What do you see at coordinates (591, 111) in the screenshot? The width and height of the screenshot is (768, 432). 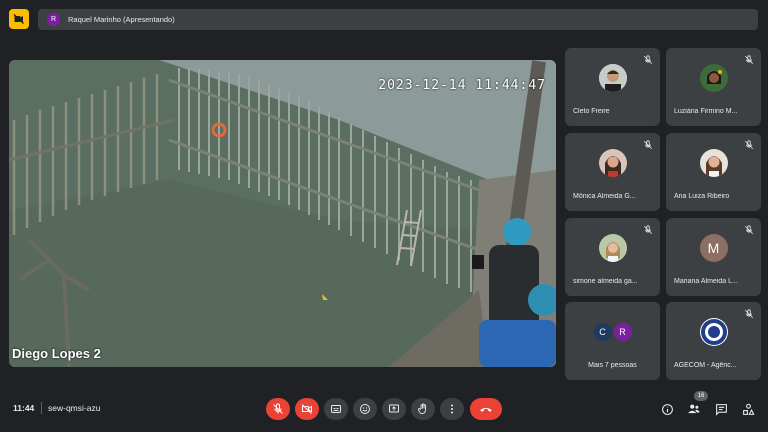 I see `participant-name: Cleto Freire` at bounding box center [591, 111].